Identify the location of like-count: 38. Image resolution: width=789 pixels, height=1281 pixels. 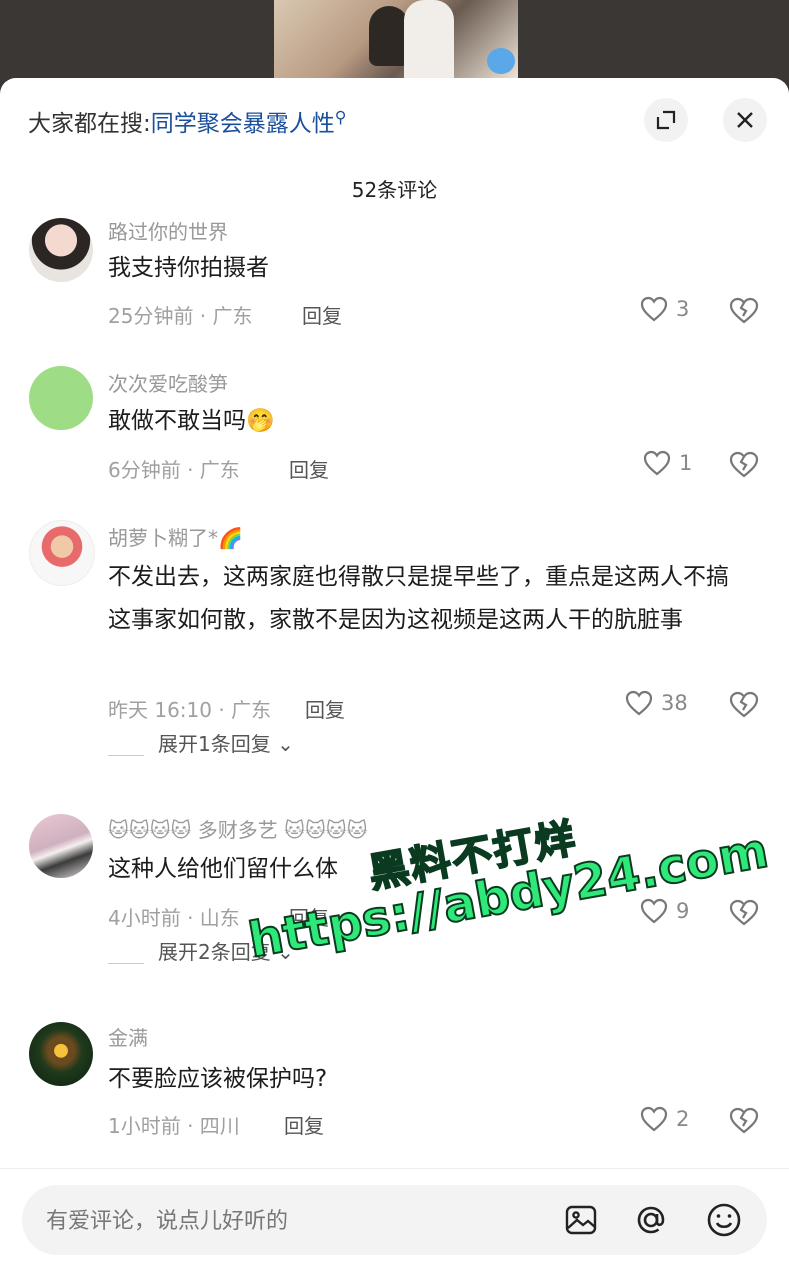
(674, 703).